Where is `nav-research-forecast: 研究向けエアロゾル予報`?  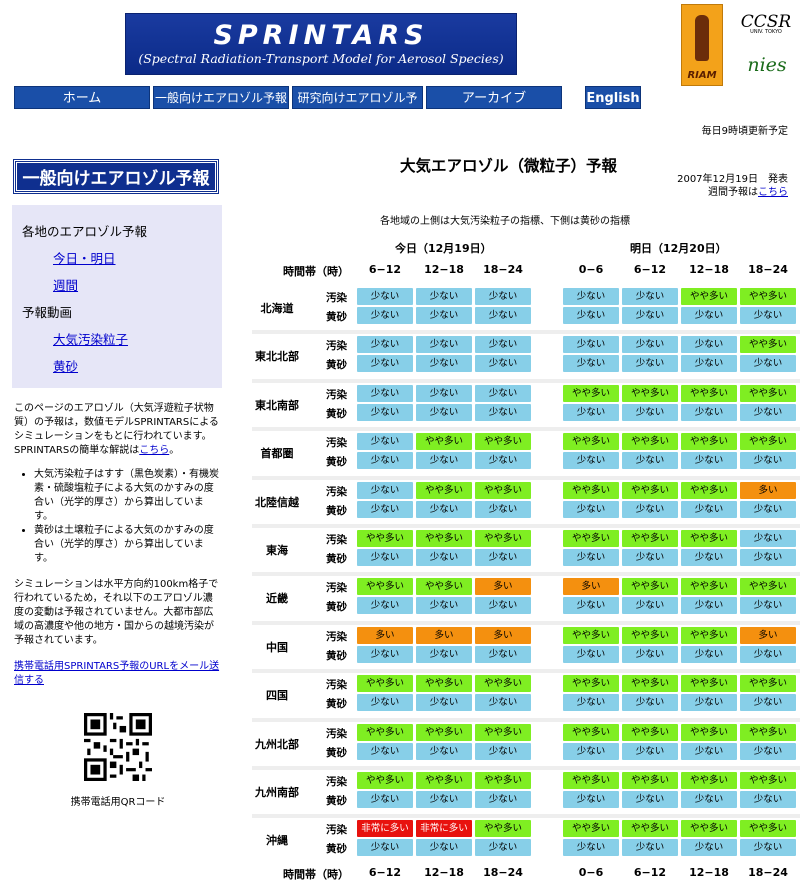 nav-research-forecast: 研究向けエアロゾル予報 is located at coordinates (357, 107).